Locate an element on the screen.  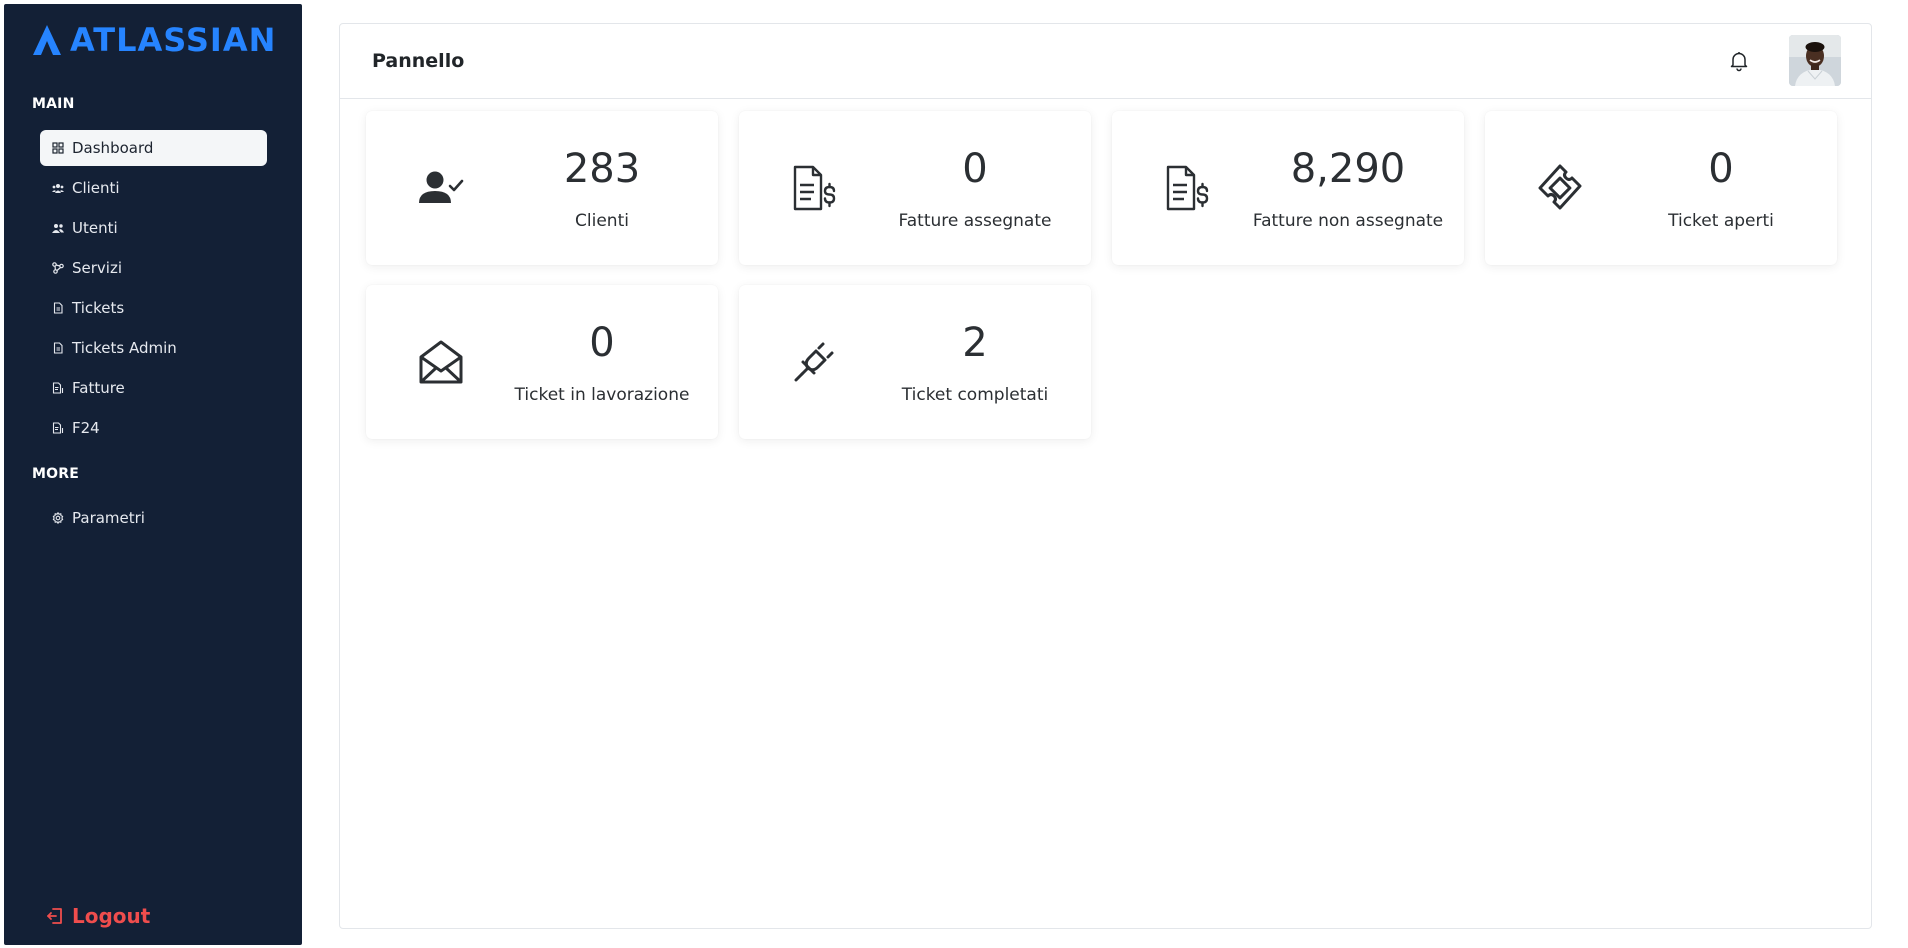
logout-button: Logout is located at coordinates (98, 916).